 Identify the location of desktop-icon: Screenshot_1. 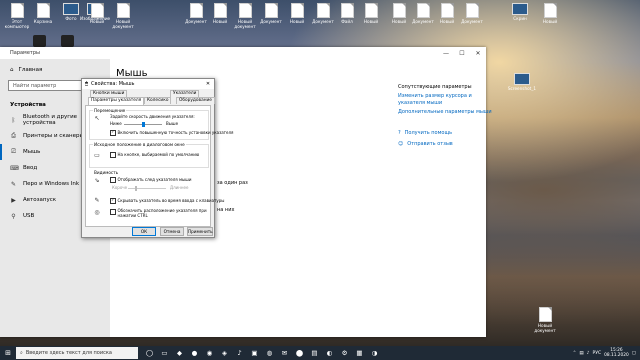
(522, 82).